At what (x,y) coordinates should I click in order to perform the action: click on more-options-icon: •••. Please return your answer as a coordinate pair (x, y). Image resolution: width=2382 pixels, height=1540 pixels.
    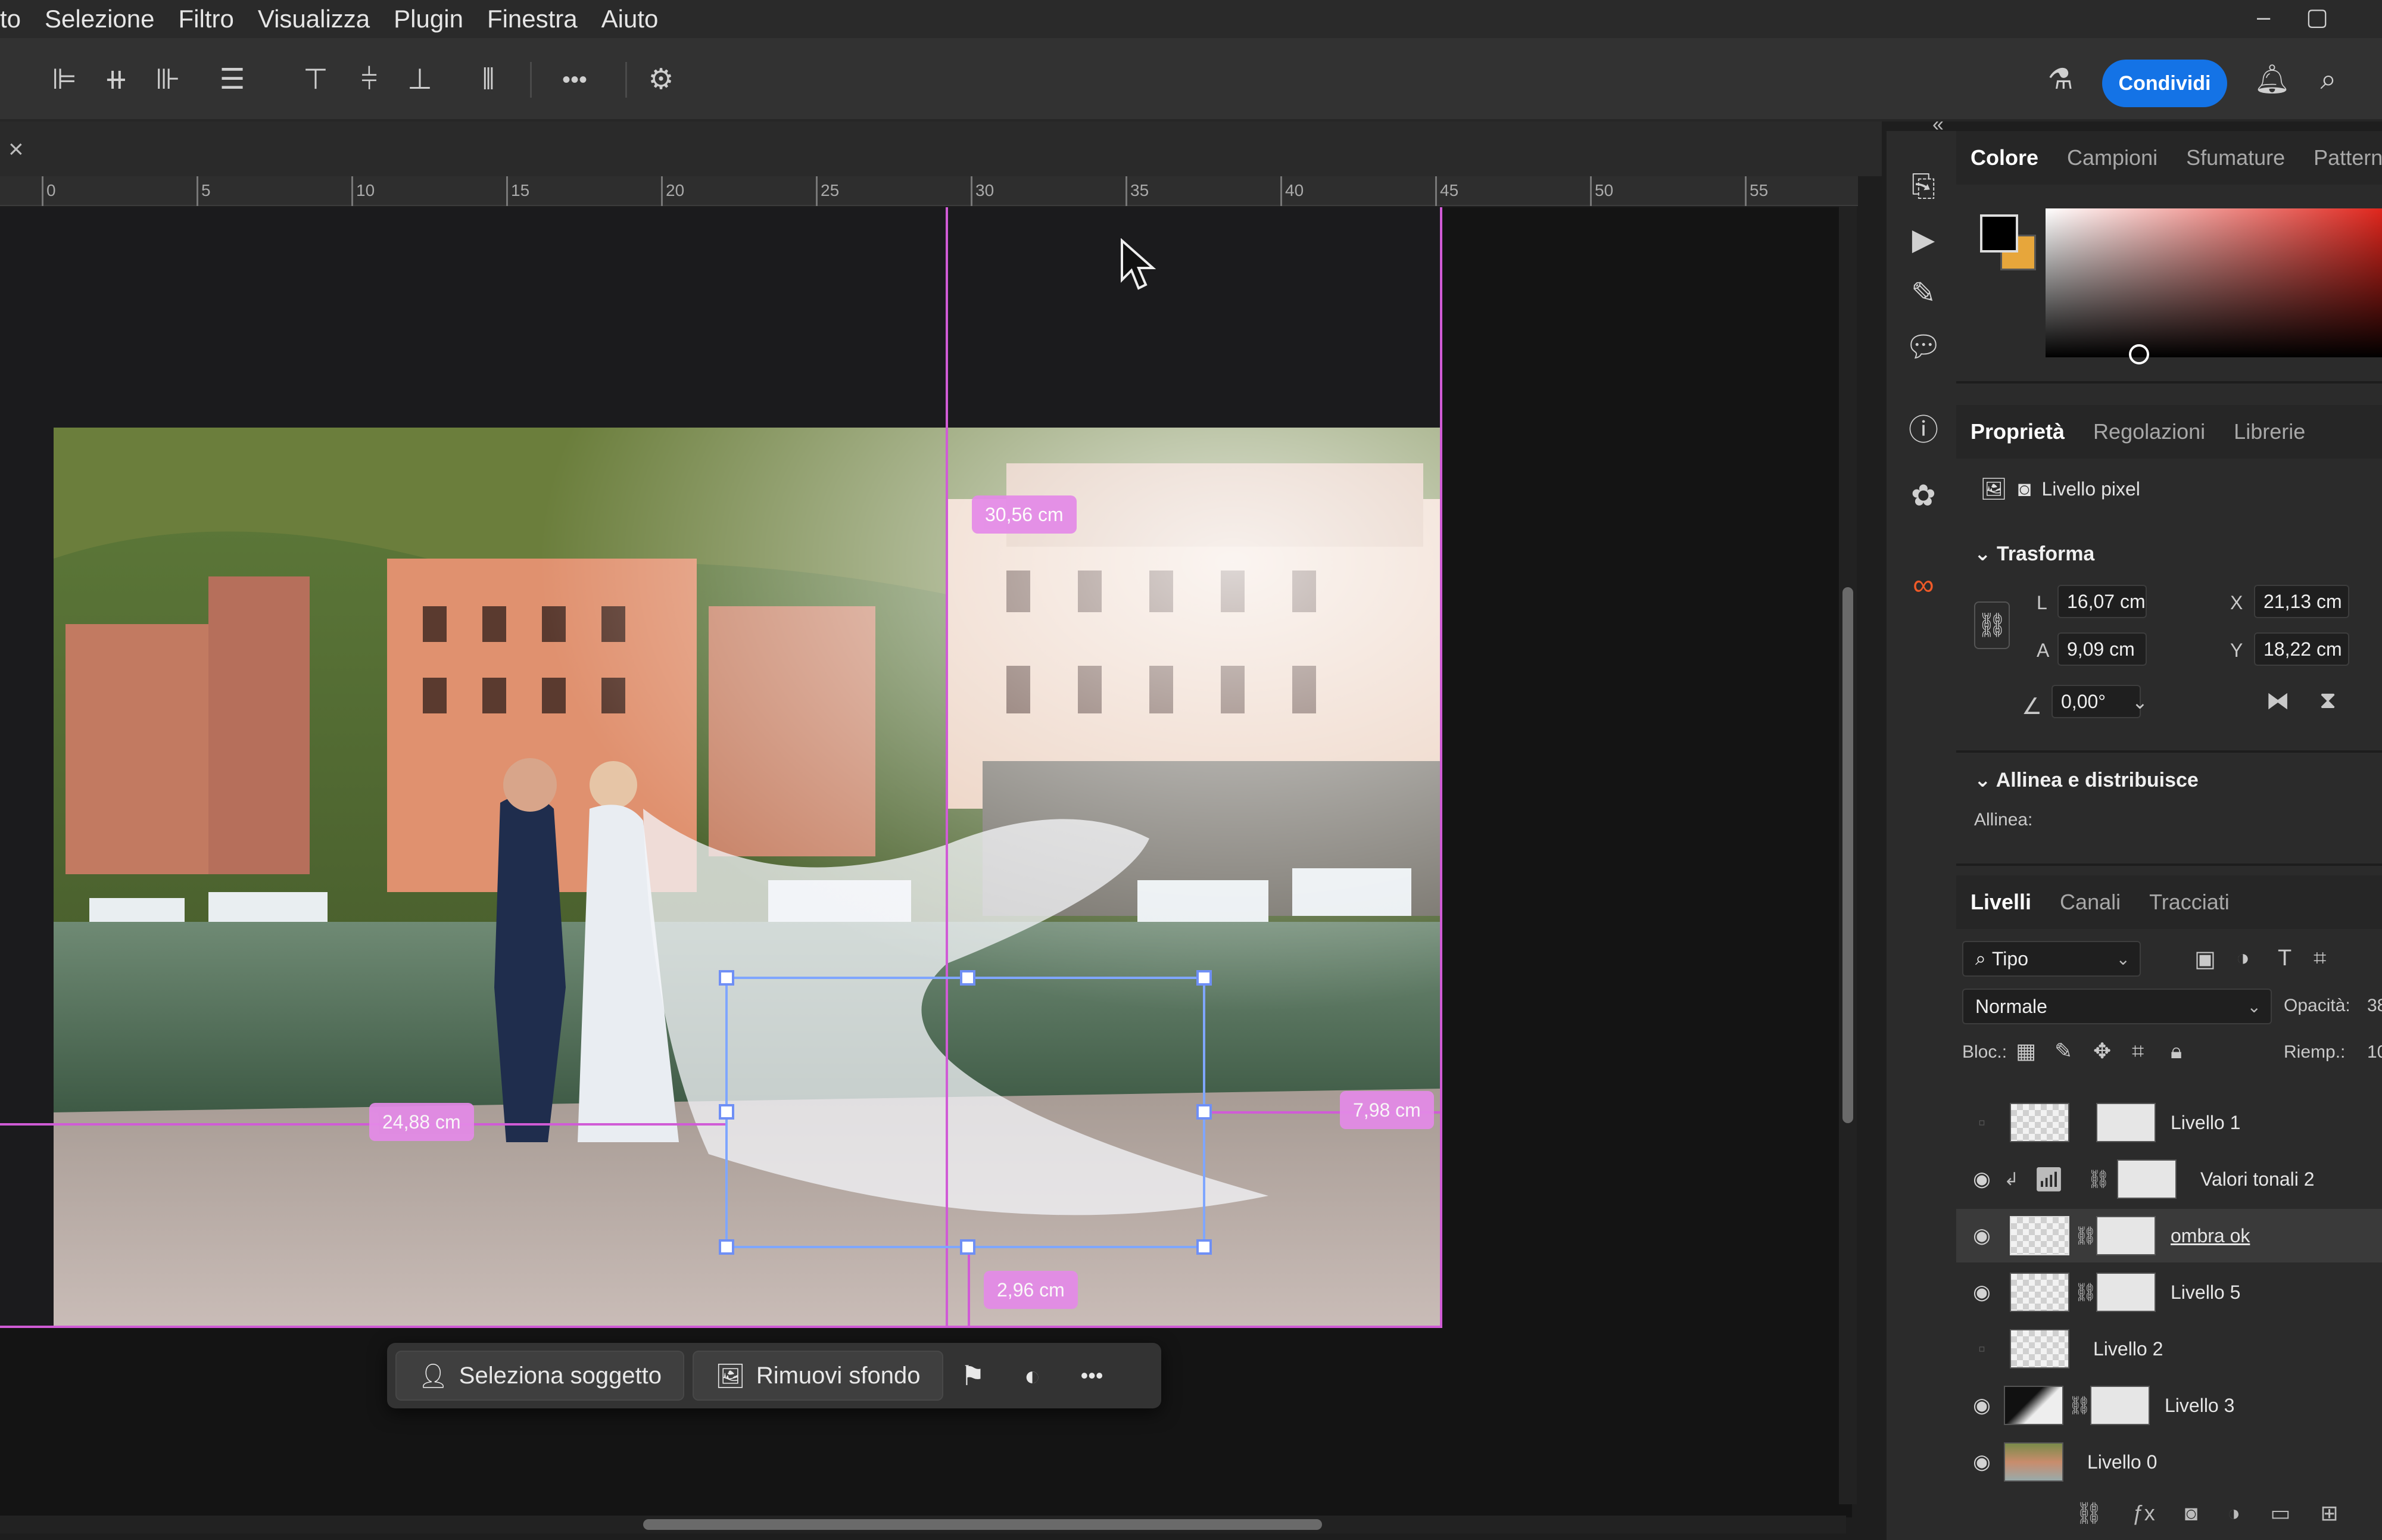
    Looking at the image, I should click on (1092, 1375).